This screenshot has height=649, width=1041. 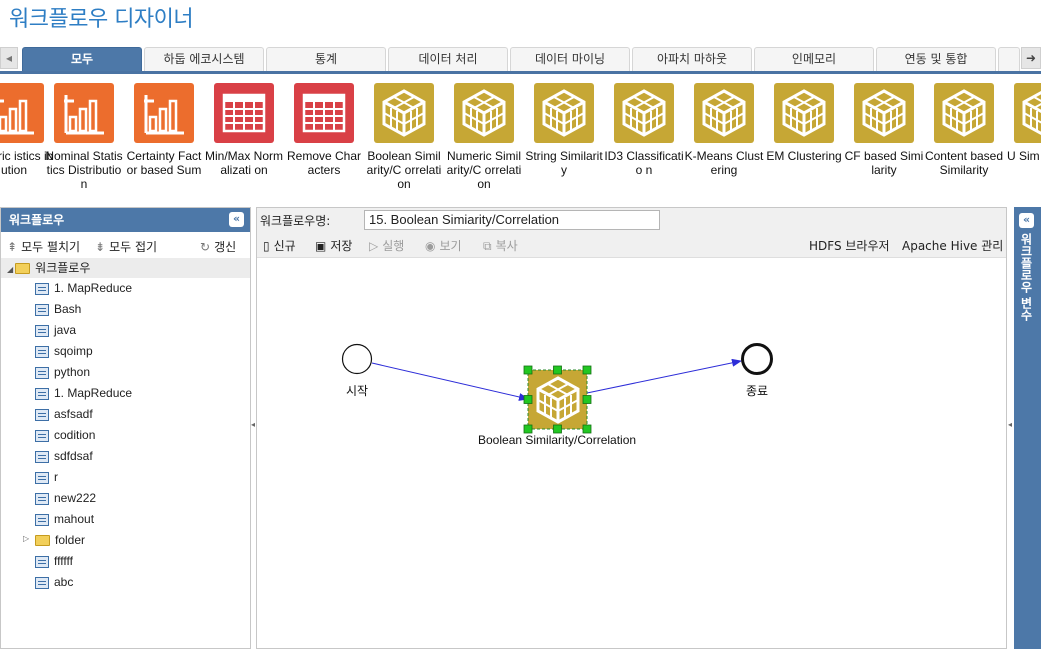 I want to click on tree-item: abc, so click(x=54, y=582).